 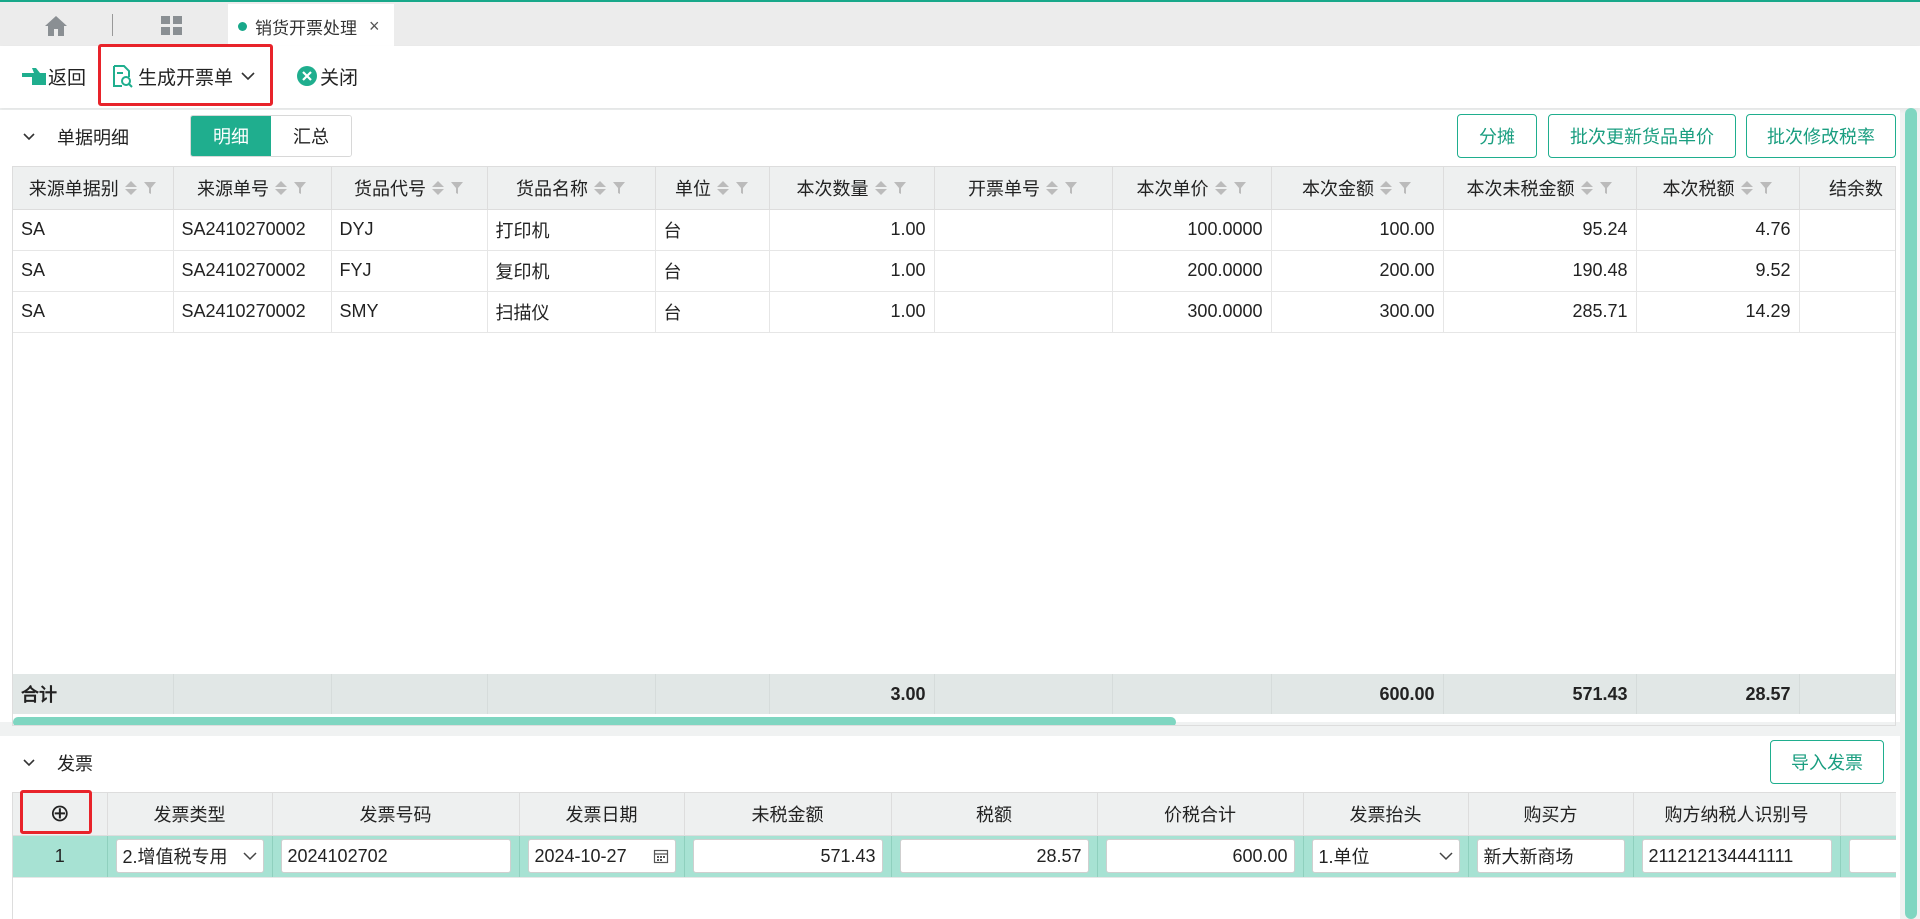 What do you see at coordinates (339, 78) in the screenshot?
I see `close-label: 关闭` at bounding box center [339, 78].